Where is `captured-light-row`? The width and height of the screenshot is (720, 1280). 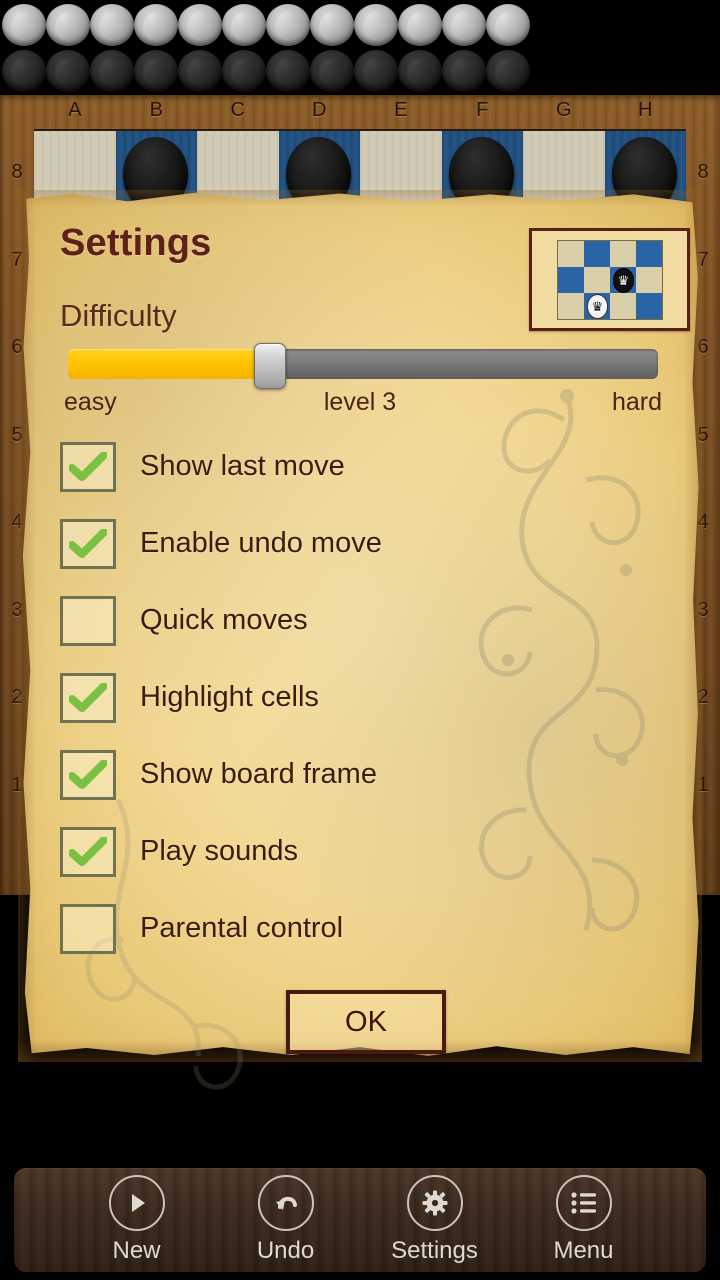
captured-light-row is located at coordinates (266, 25).